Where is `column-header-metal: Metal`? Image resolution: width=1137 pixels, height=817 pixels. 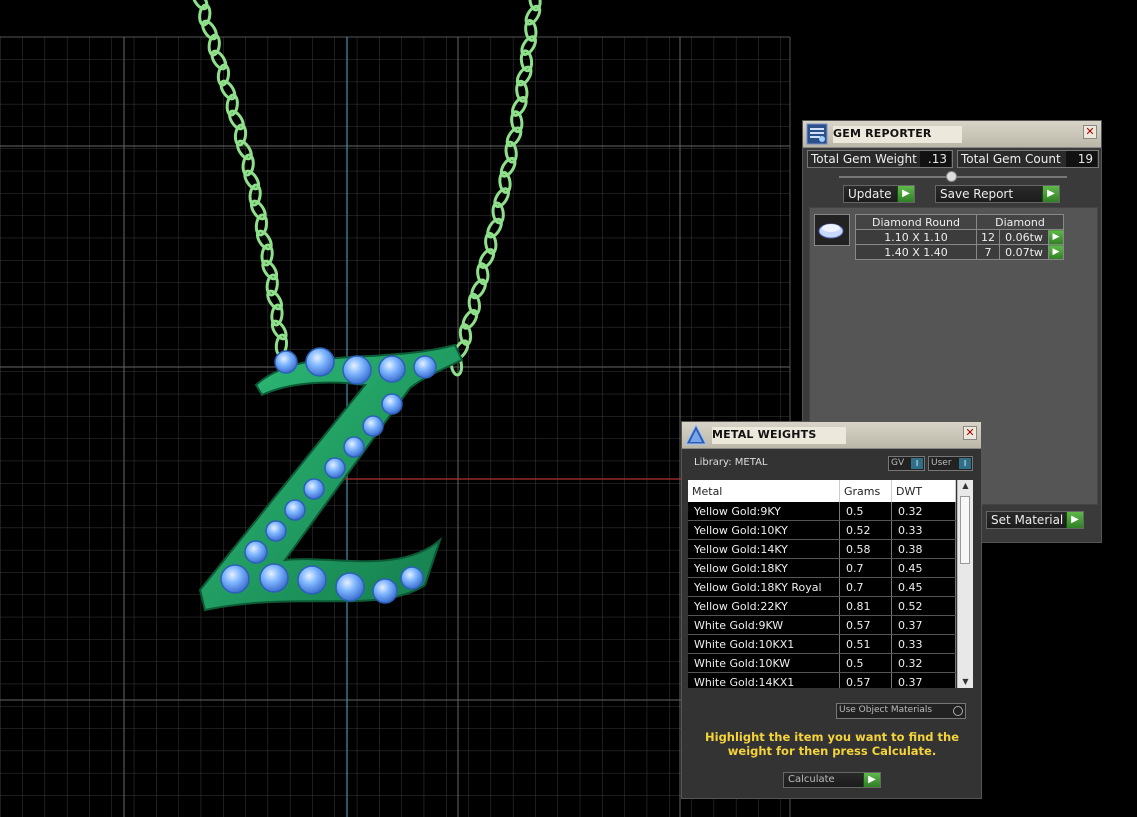 column-header-metal: Metal is located at coordinates (764, 491).